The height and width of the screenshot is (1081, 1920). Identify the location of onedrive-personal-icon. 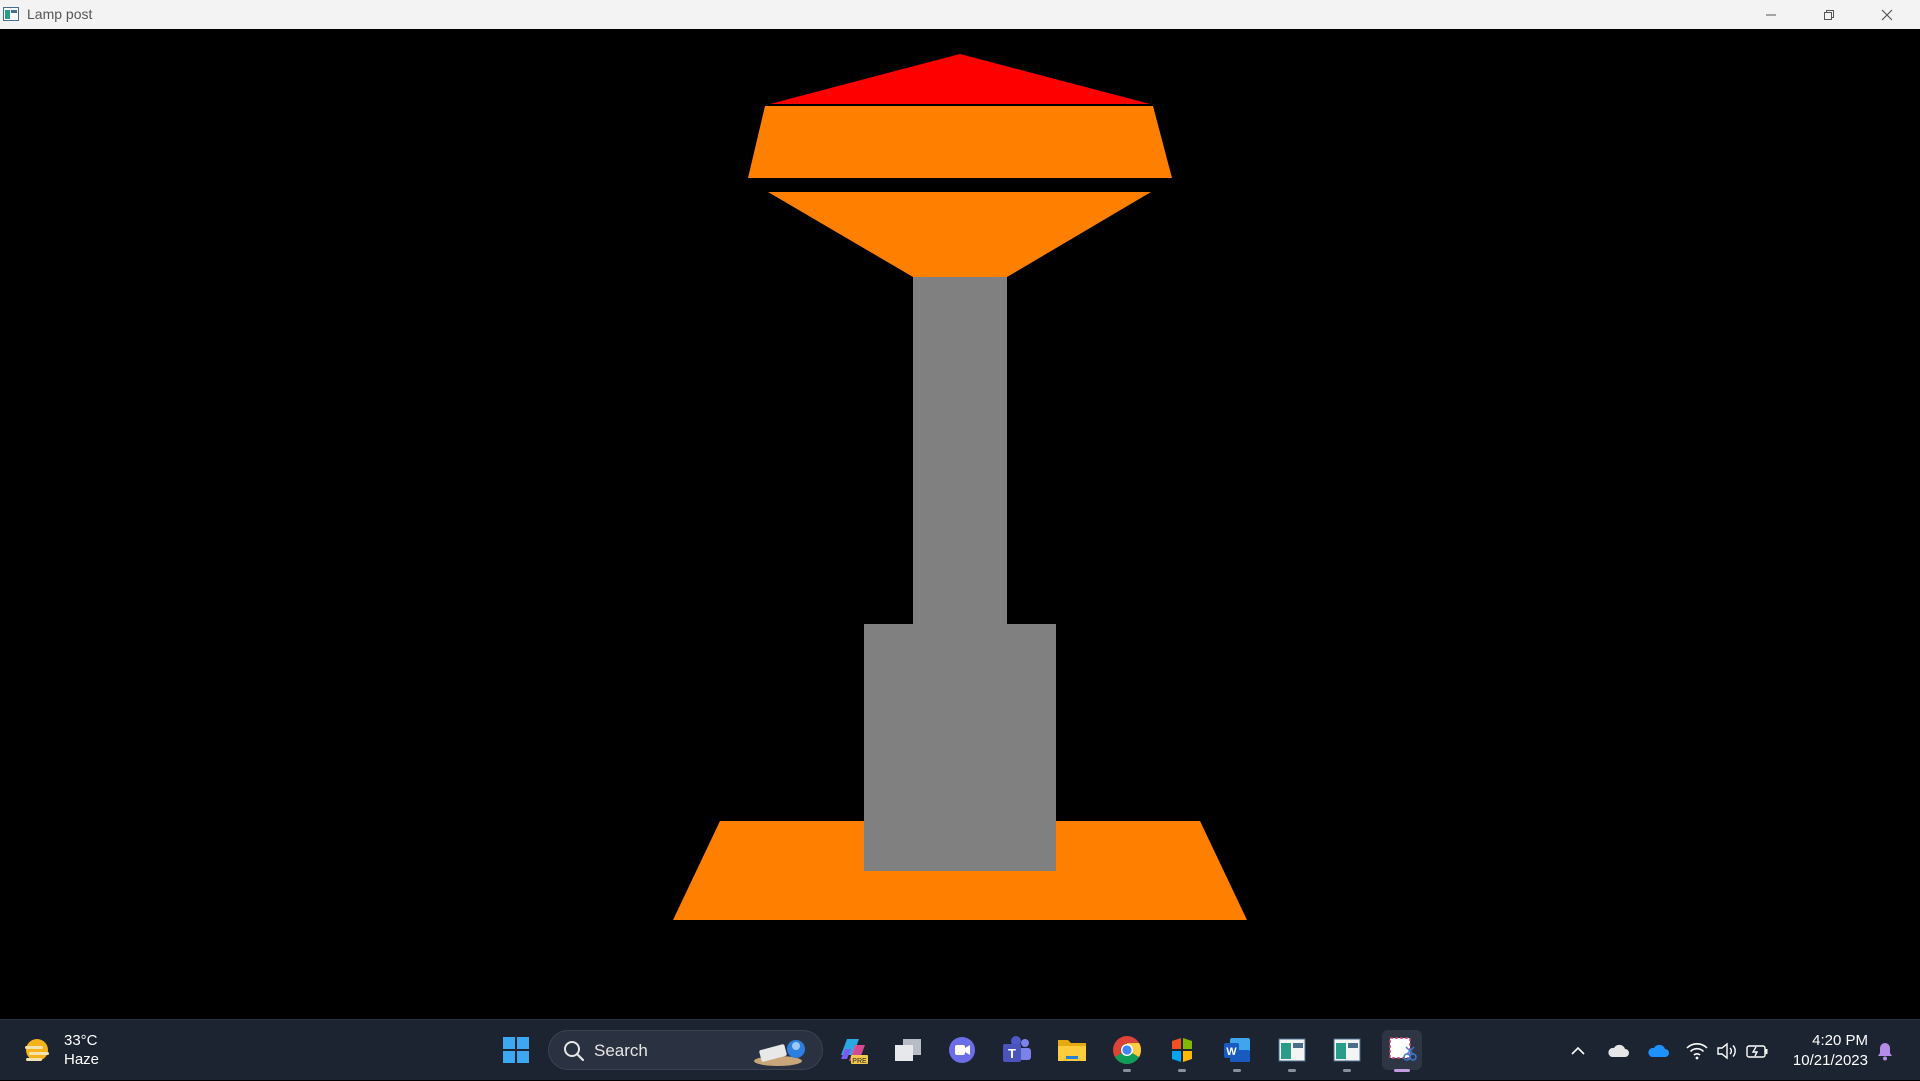
(1618, 1050).